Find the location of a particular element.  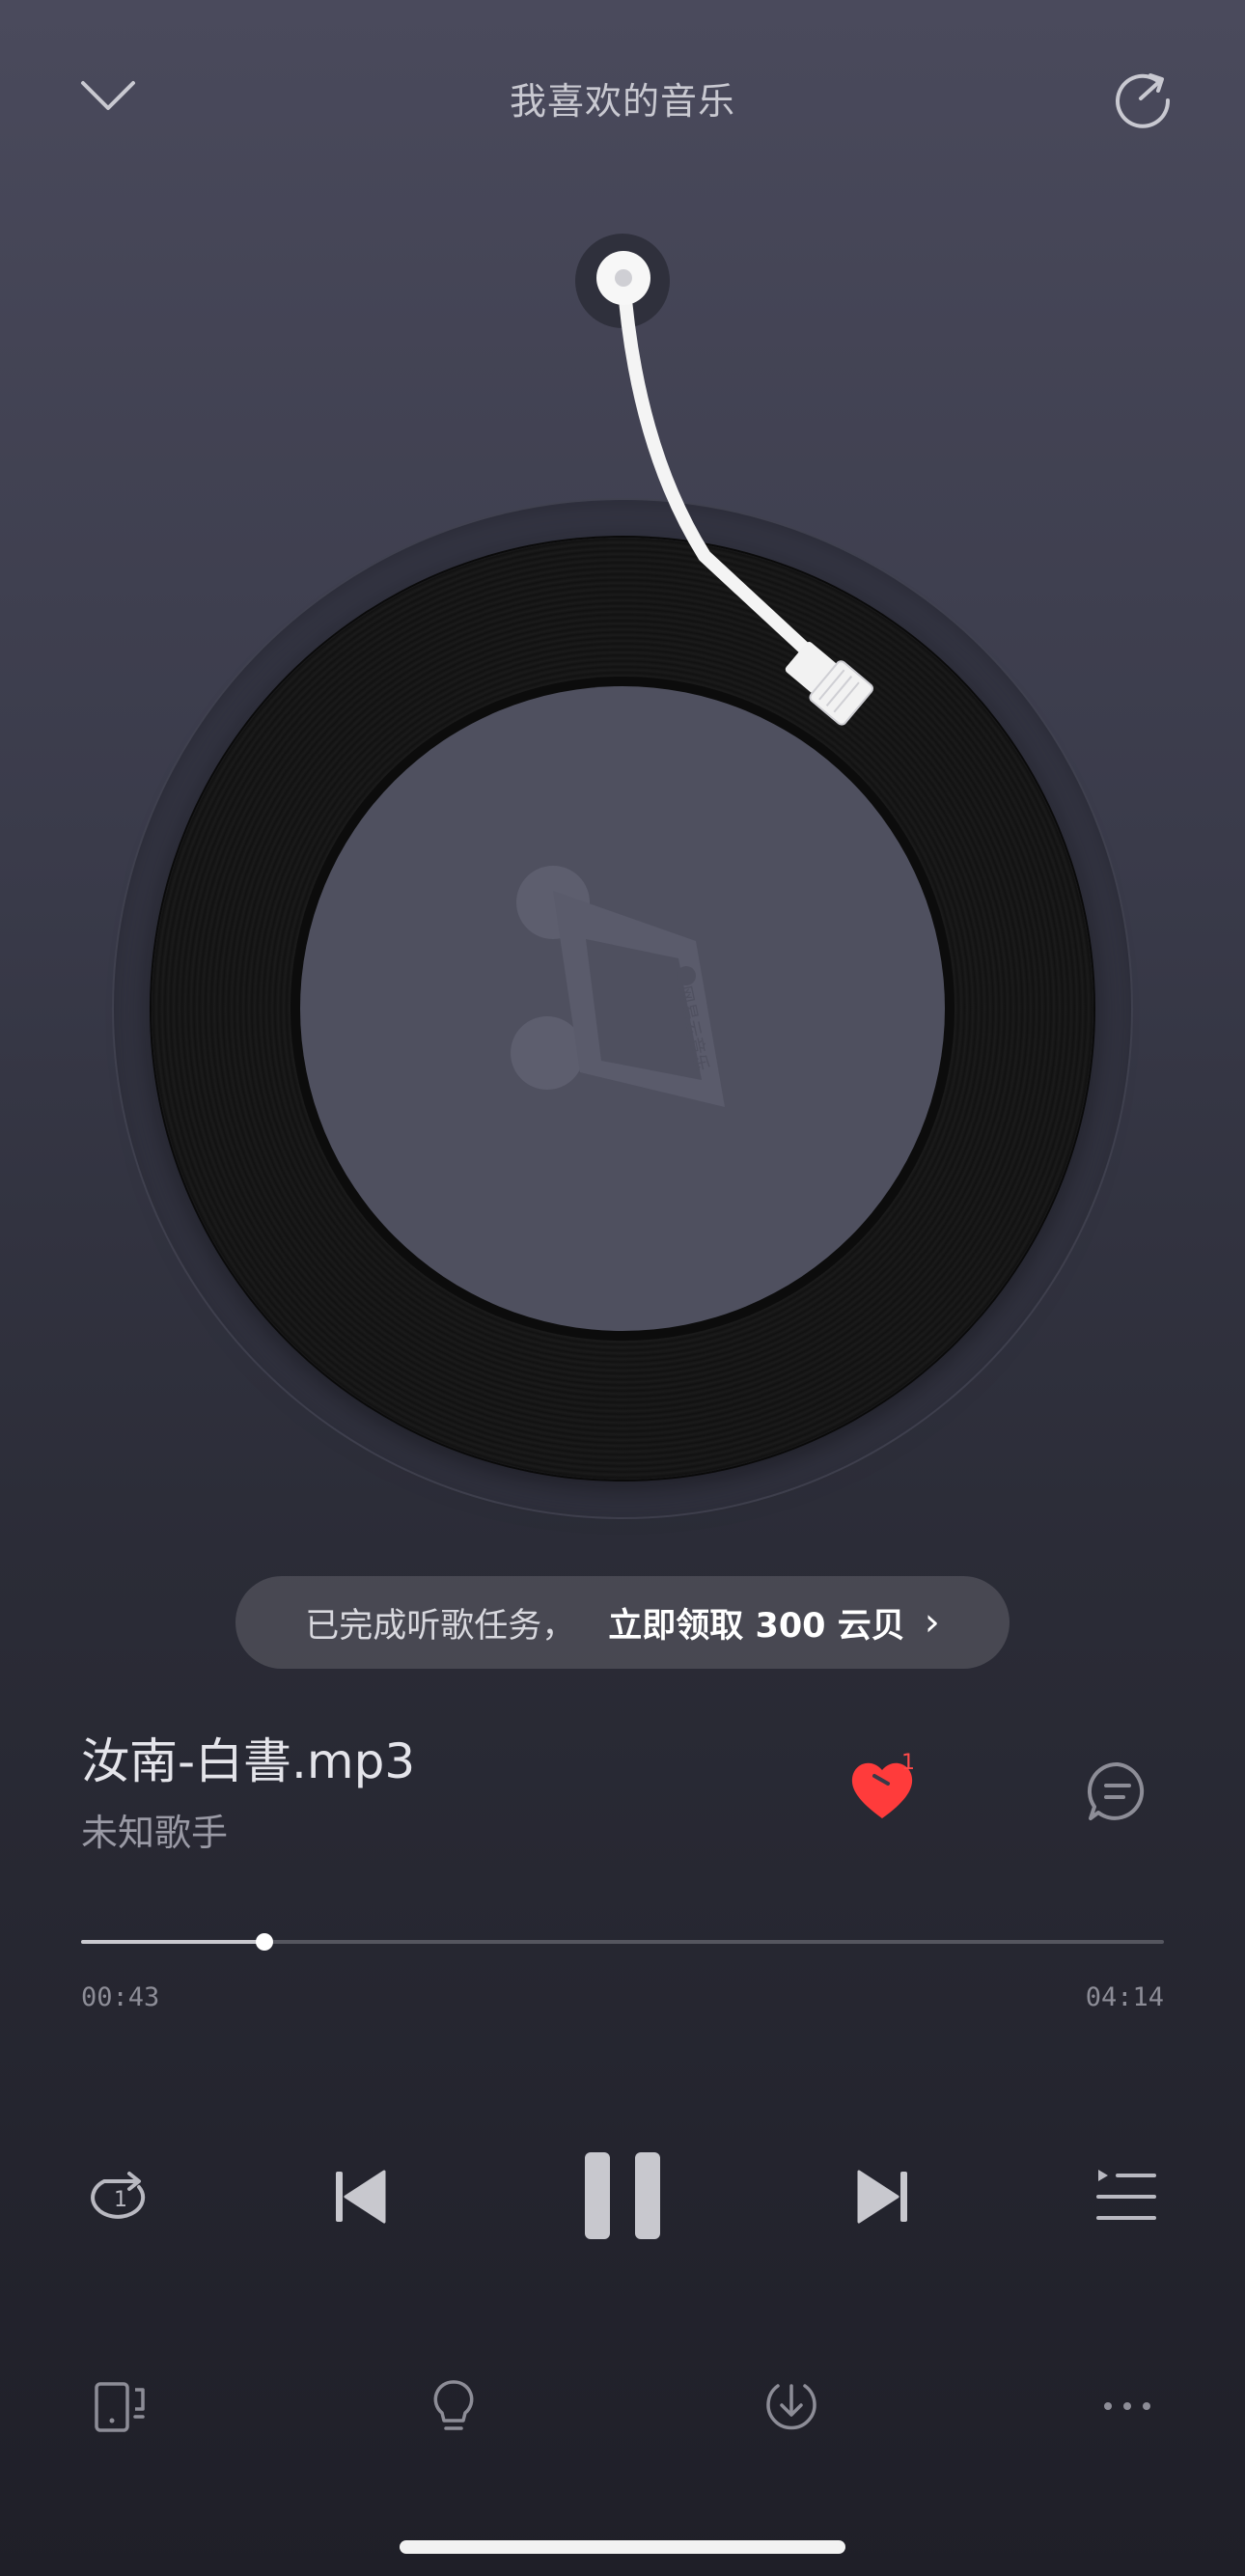

more-button is located at coordinates (1127, 2406).